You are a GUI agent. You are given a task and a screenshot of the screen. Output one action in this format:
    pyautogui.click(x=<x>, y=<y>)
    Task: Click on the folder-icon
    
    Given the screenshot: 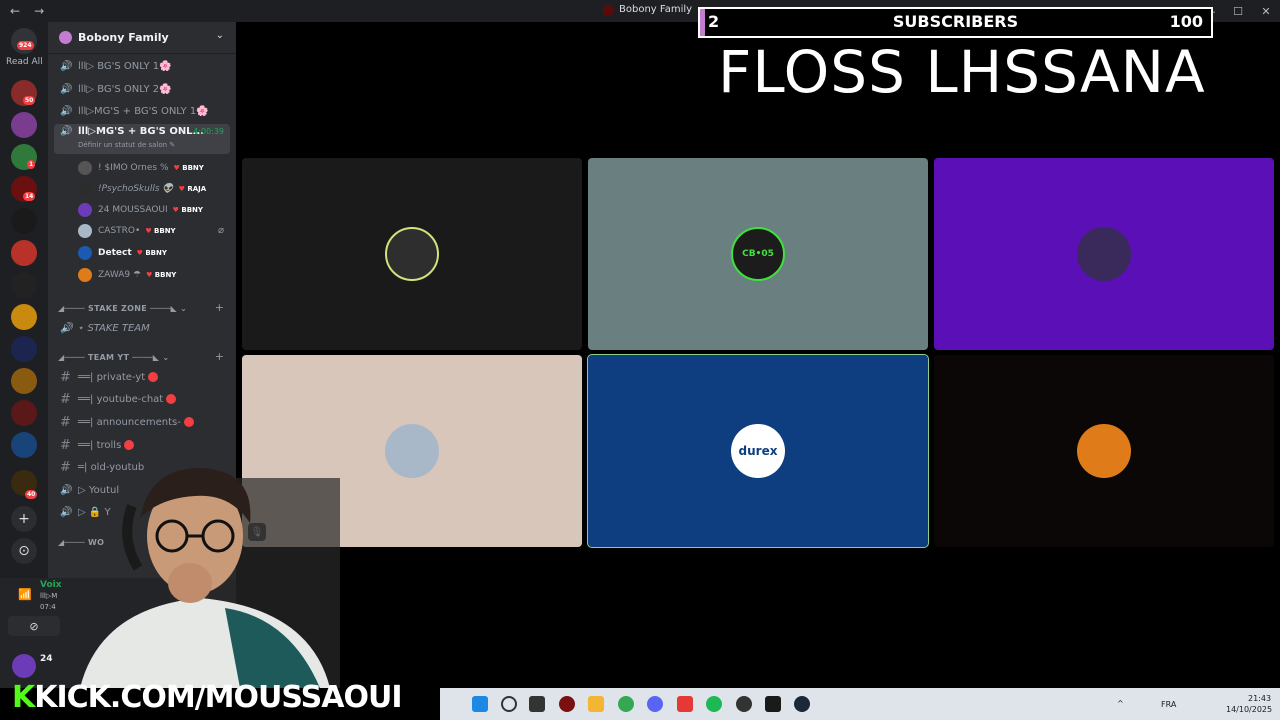 What is the action you would take?
    pyautogui.click(x=596, y=704)
    